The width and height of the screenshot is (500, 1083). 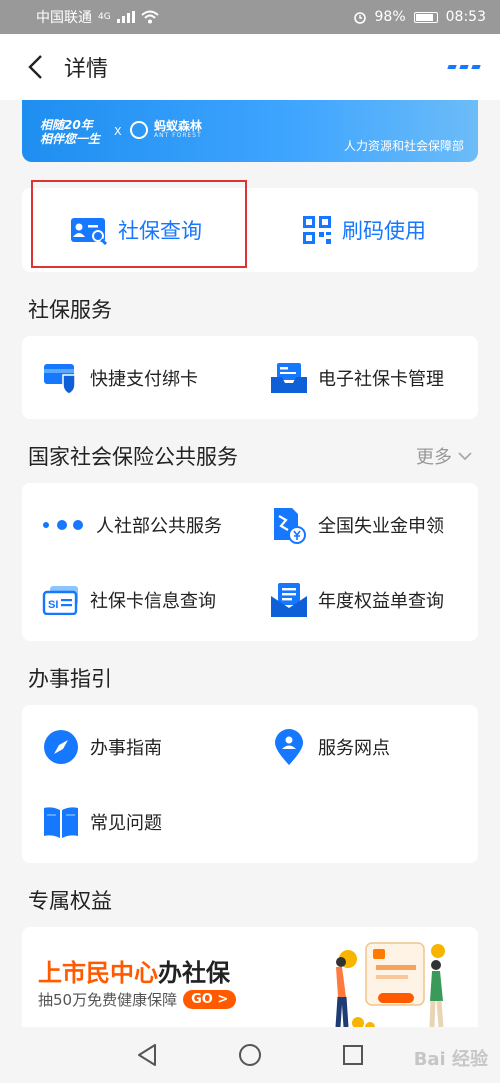 What do you see at coordinates (289, 525) in the screenshot?
I see `document-yuan-icon` at bounding box center [289, 525].